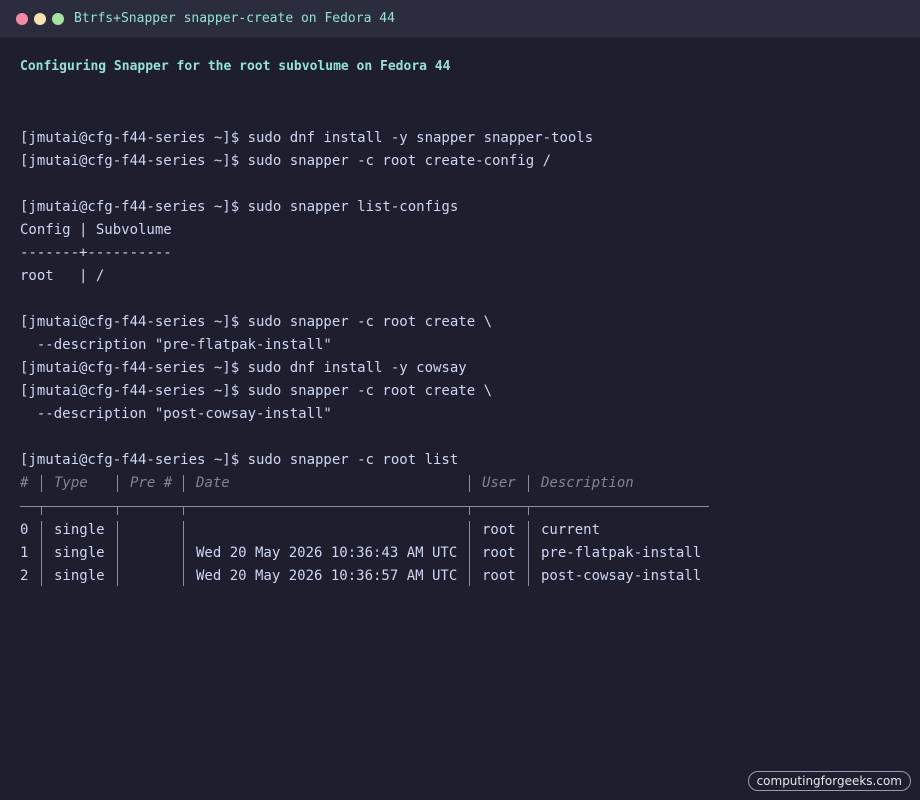 This screenshot has height=800, width=920. Describe the element at coordinates (327, 576) in the screenshot. I see `table-cell-date: Wed 20 May 2026 10:36:57 AM UTC` at that location.